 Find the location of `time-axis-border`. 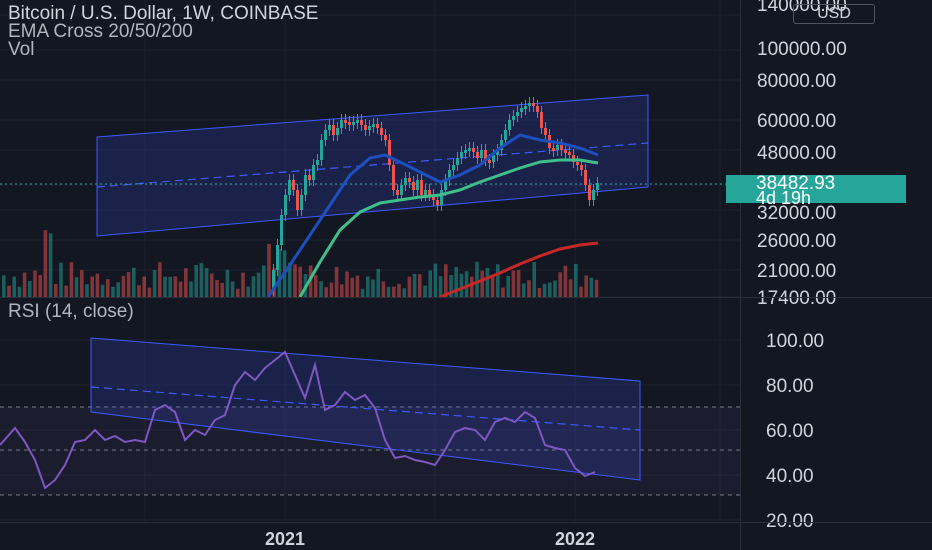

time-axis-border is located at coordinates (466, 522).